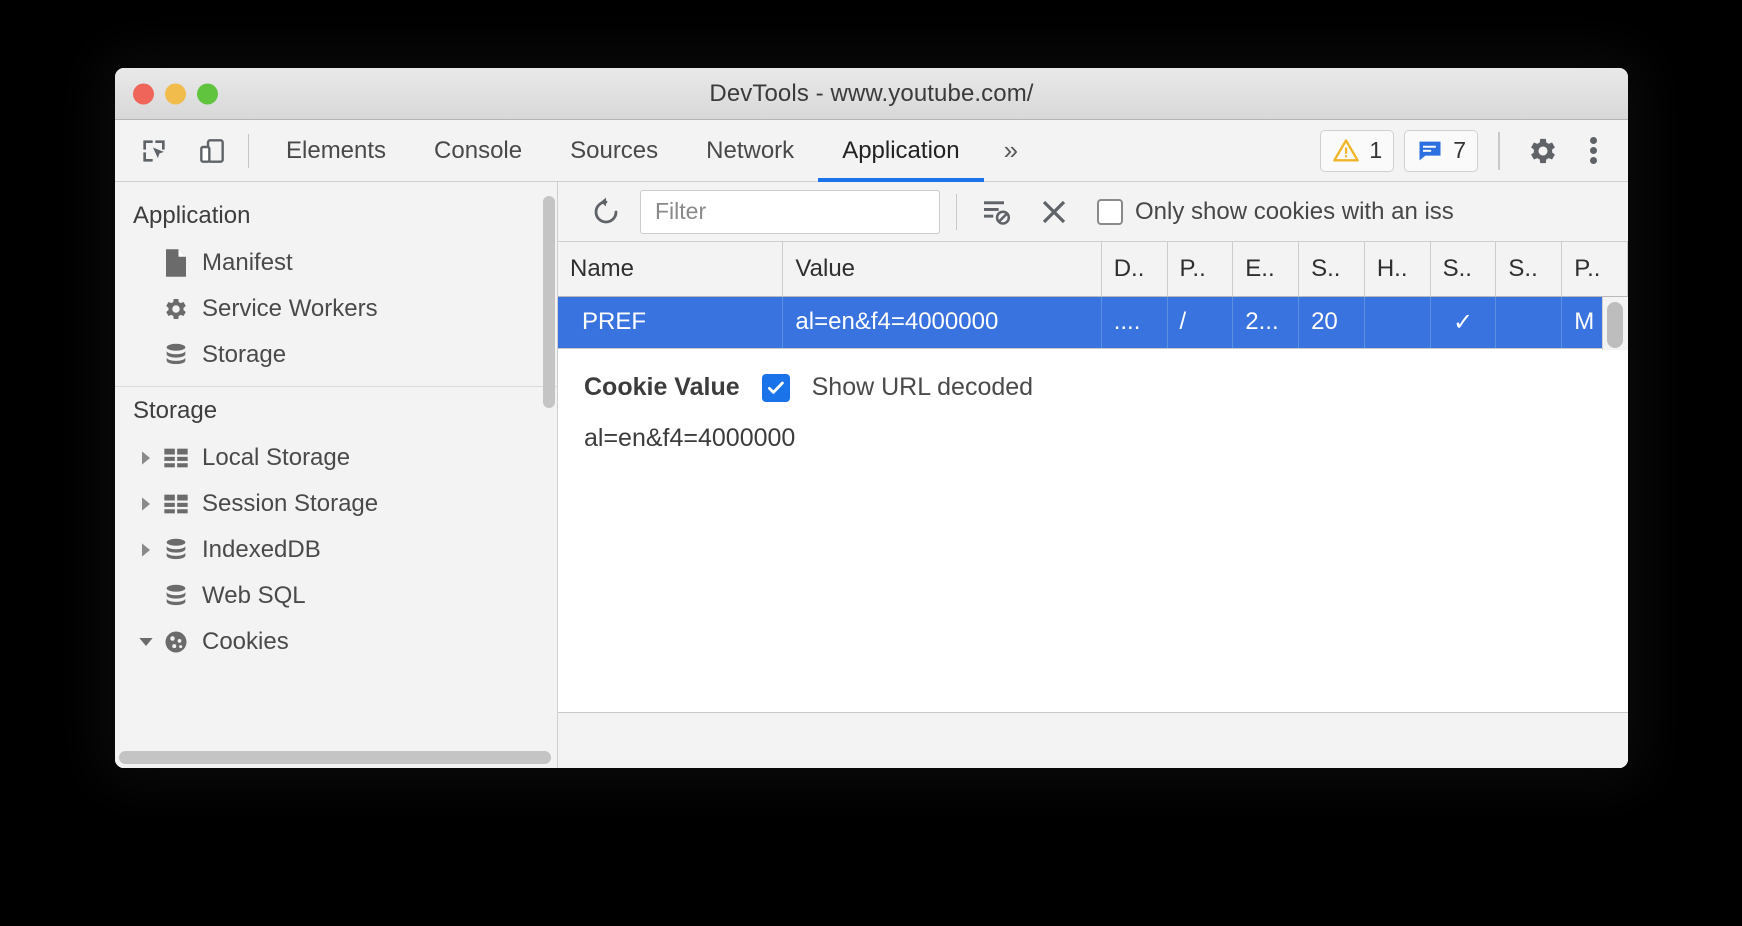  Describe the element at coordinates (1397, 269) in the screenshot. I see `column-header-httponly: H..` at that location.